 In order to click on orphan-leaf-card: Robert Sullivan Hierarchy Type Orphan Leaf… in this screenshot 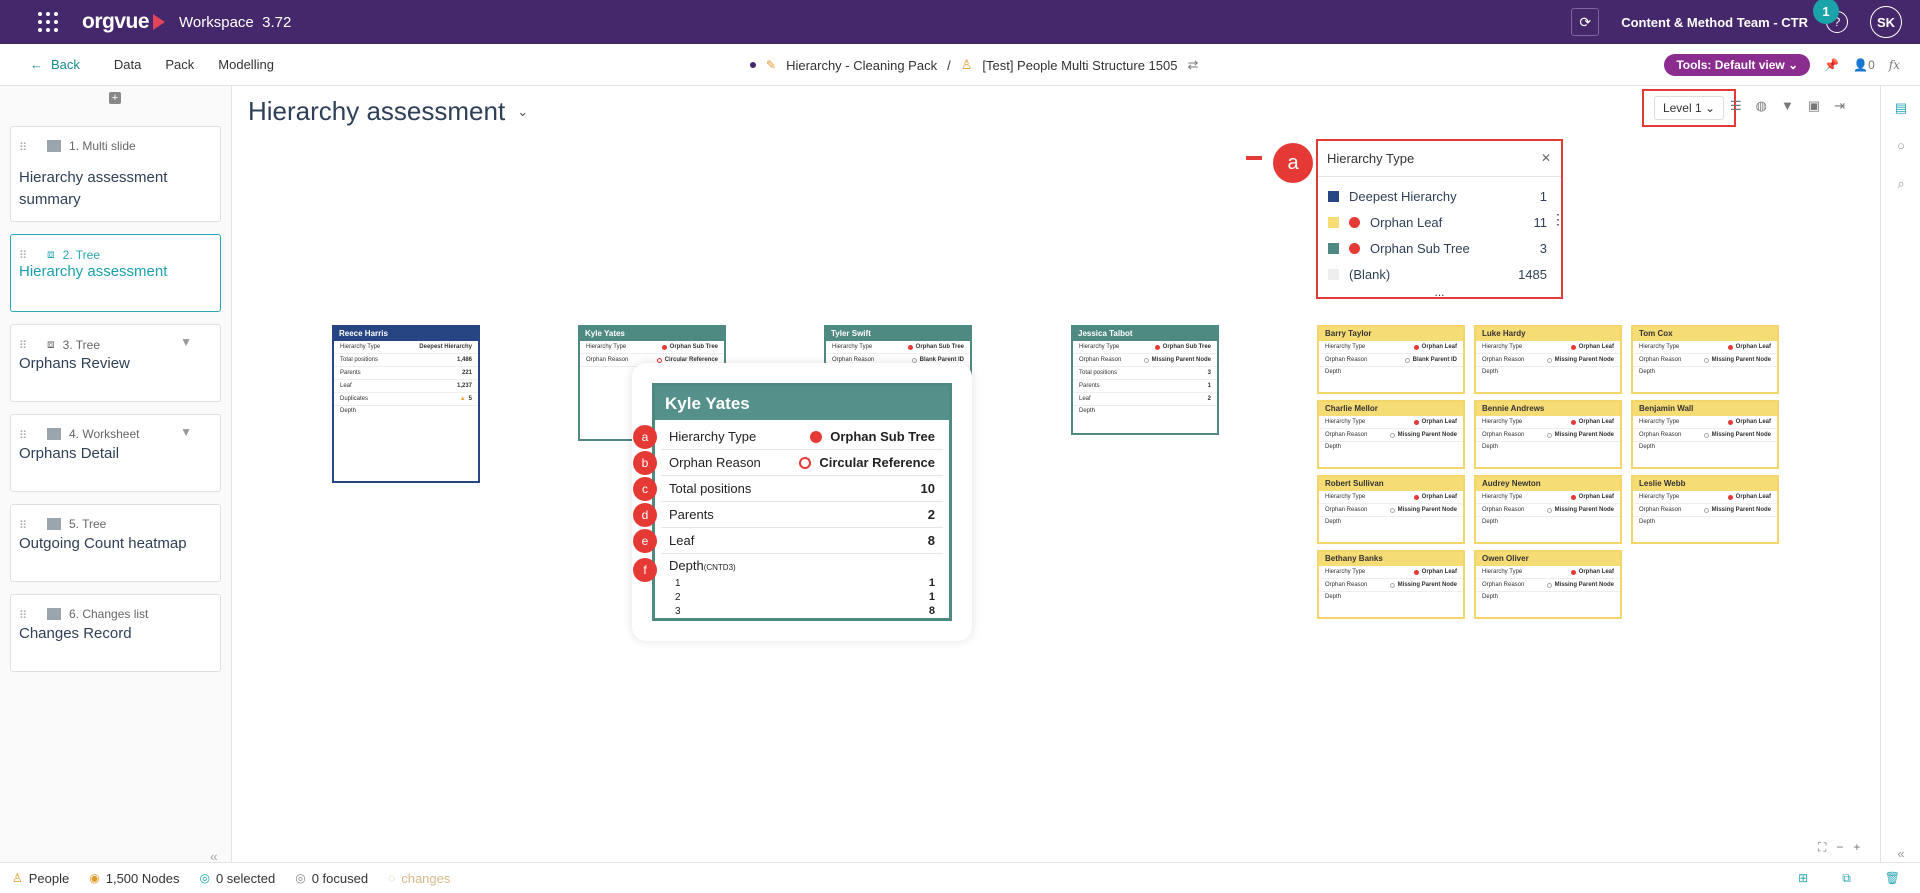, I will do `click(1391, 509)`.